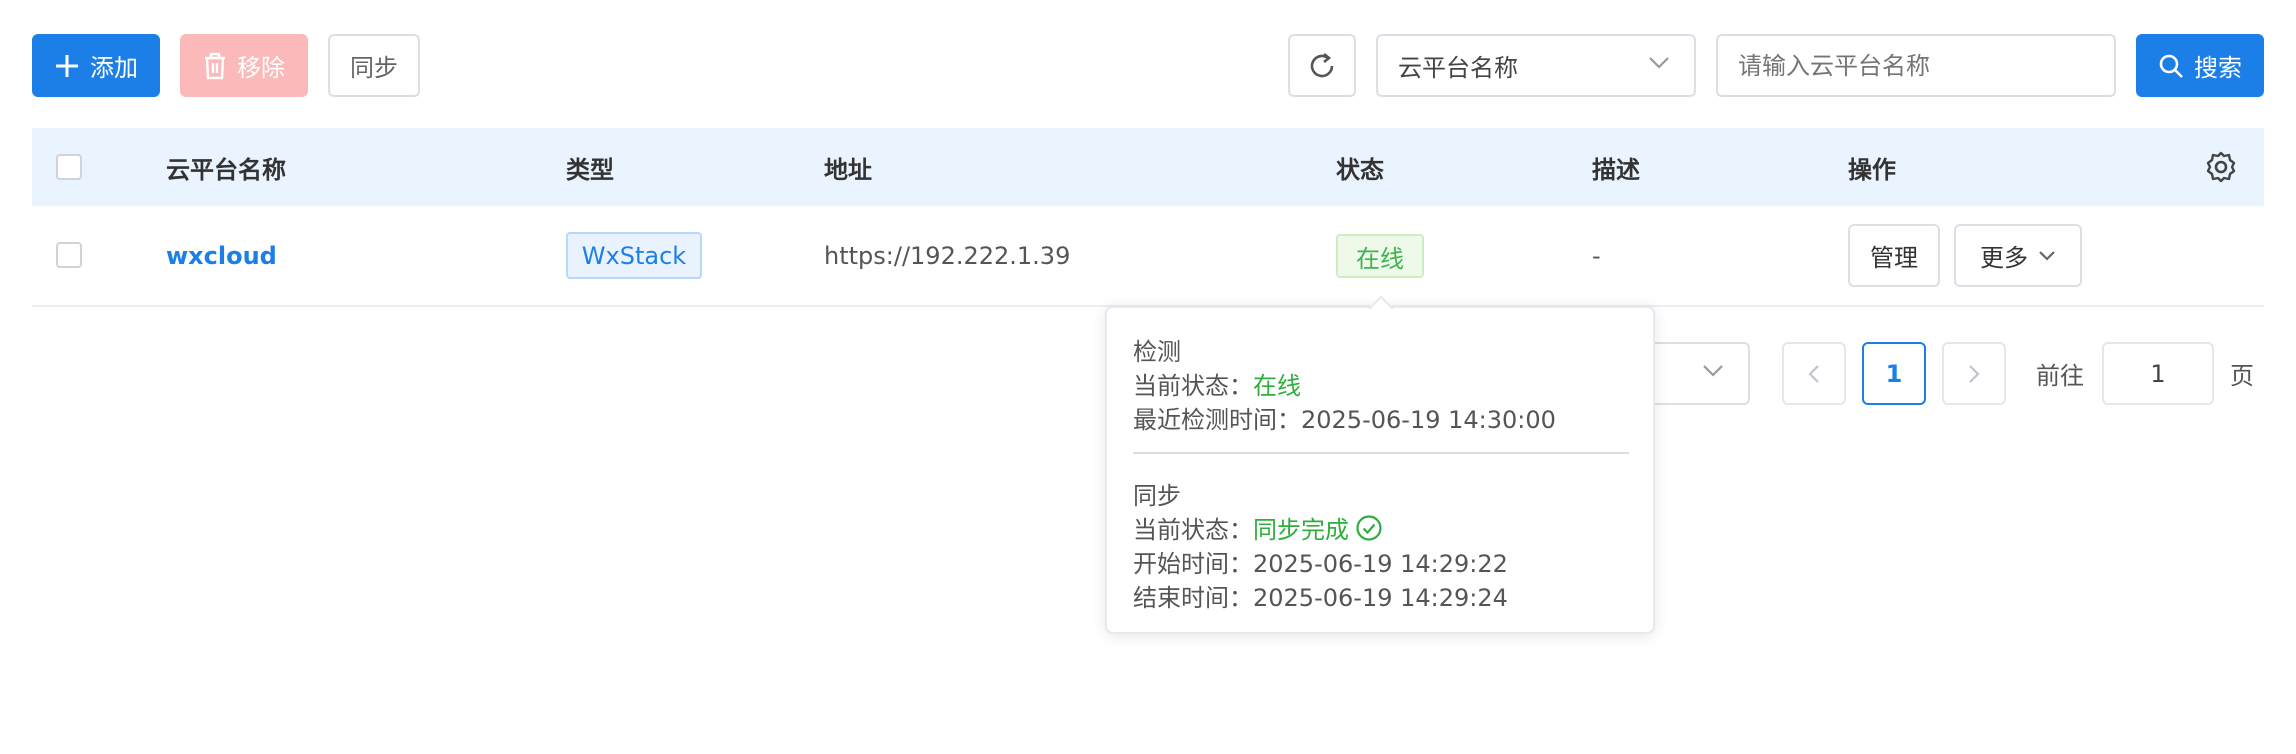 The image size is (2296, 754). I want to click on add-button-label: 添加, so click(114, 68).